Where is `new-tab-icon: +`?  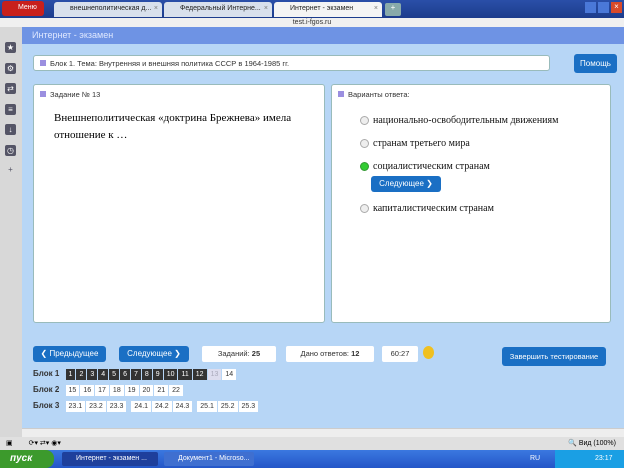
new-tab-icon: + is located at coordinates (393, 9).